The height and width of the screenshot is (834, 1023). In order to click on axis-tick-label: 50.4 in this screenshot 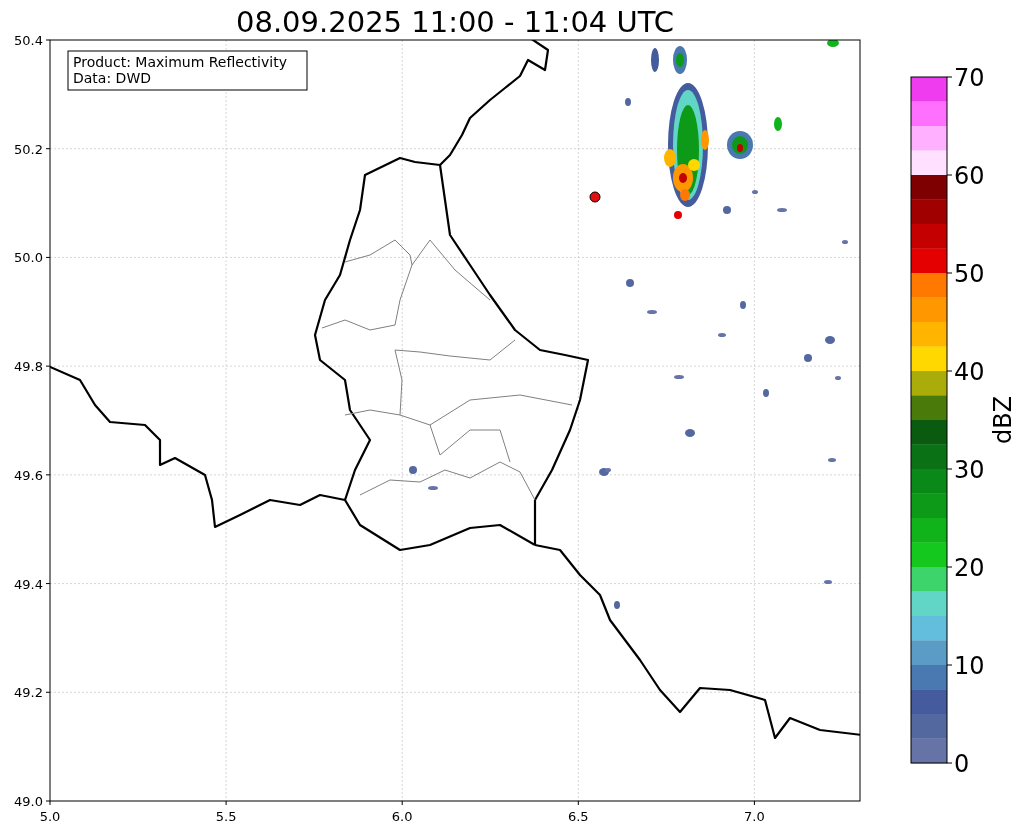, I will do `click(28, 40)`.